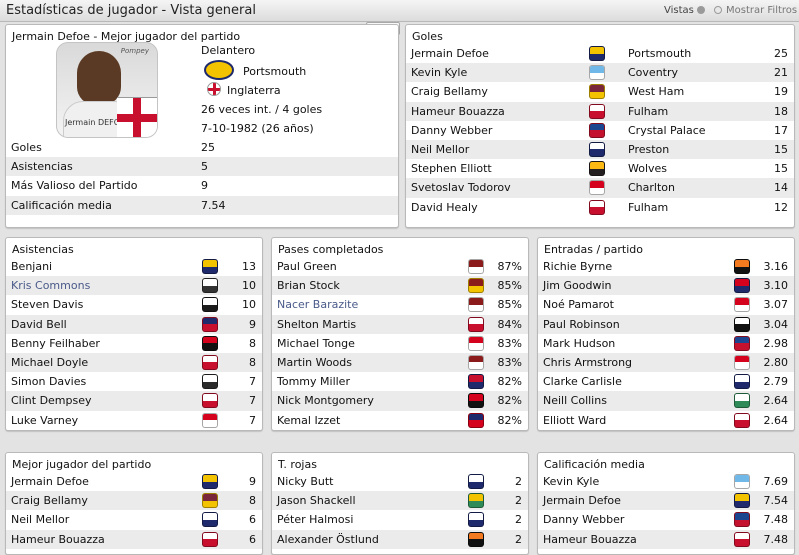 The image size is (799, 555). I want to click on player-name-link: Stephen Elliott, so click(451, 168).